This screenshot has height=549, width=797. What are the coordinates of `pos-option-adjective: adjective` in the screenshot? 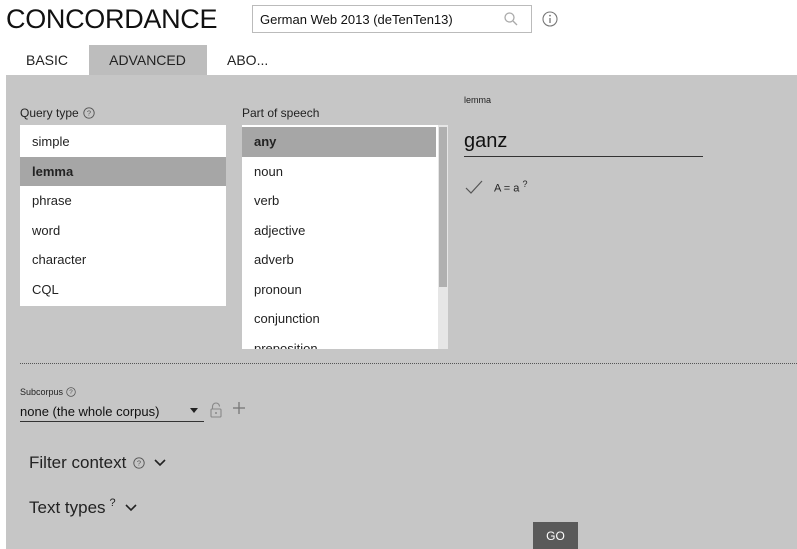 It's located at (339, 231).